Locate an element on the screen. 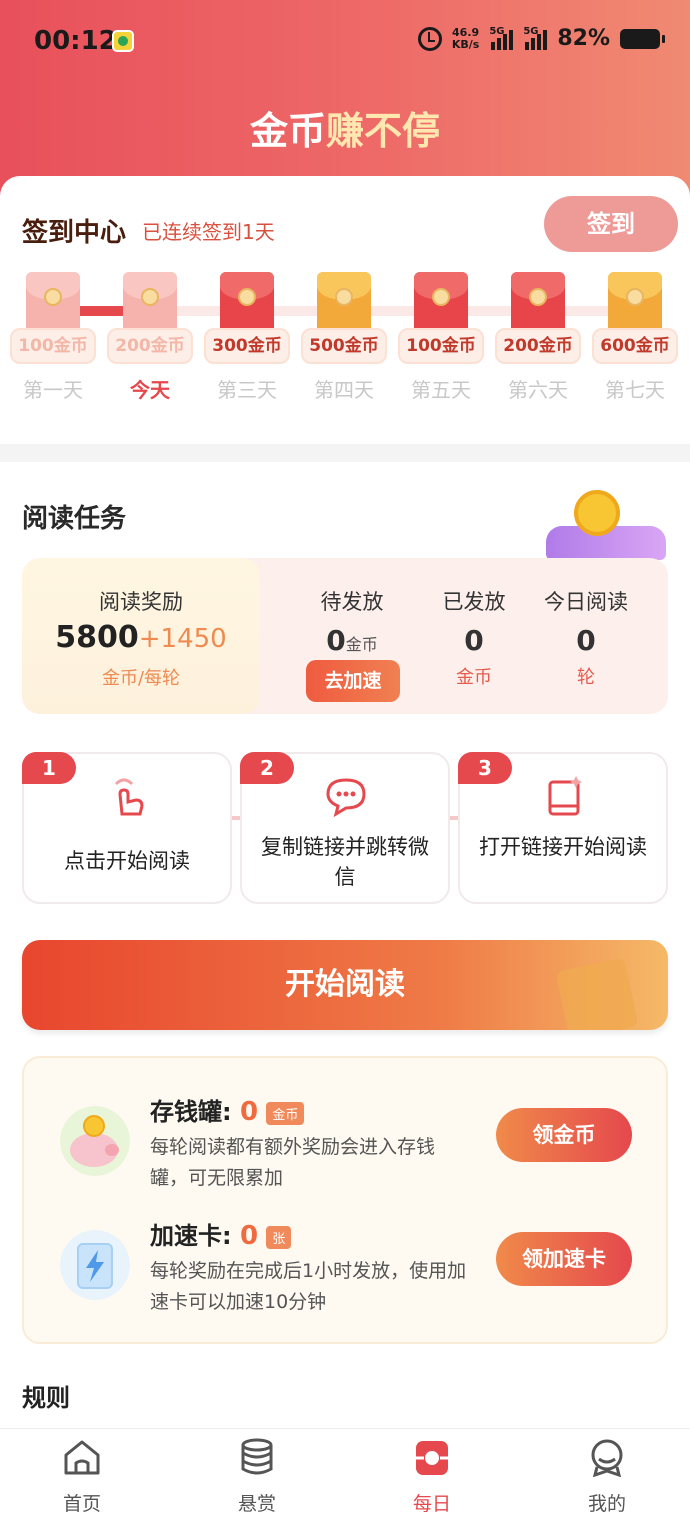 Image resolution: width=690 pixels, height=1528 pixels. start-reading-button: 开始阅读 is located at coordinates (345, 985).